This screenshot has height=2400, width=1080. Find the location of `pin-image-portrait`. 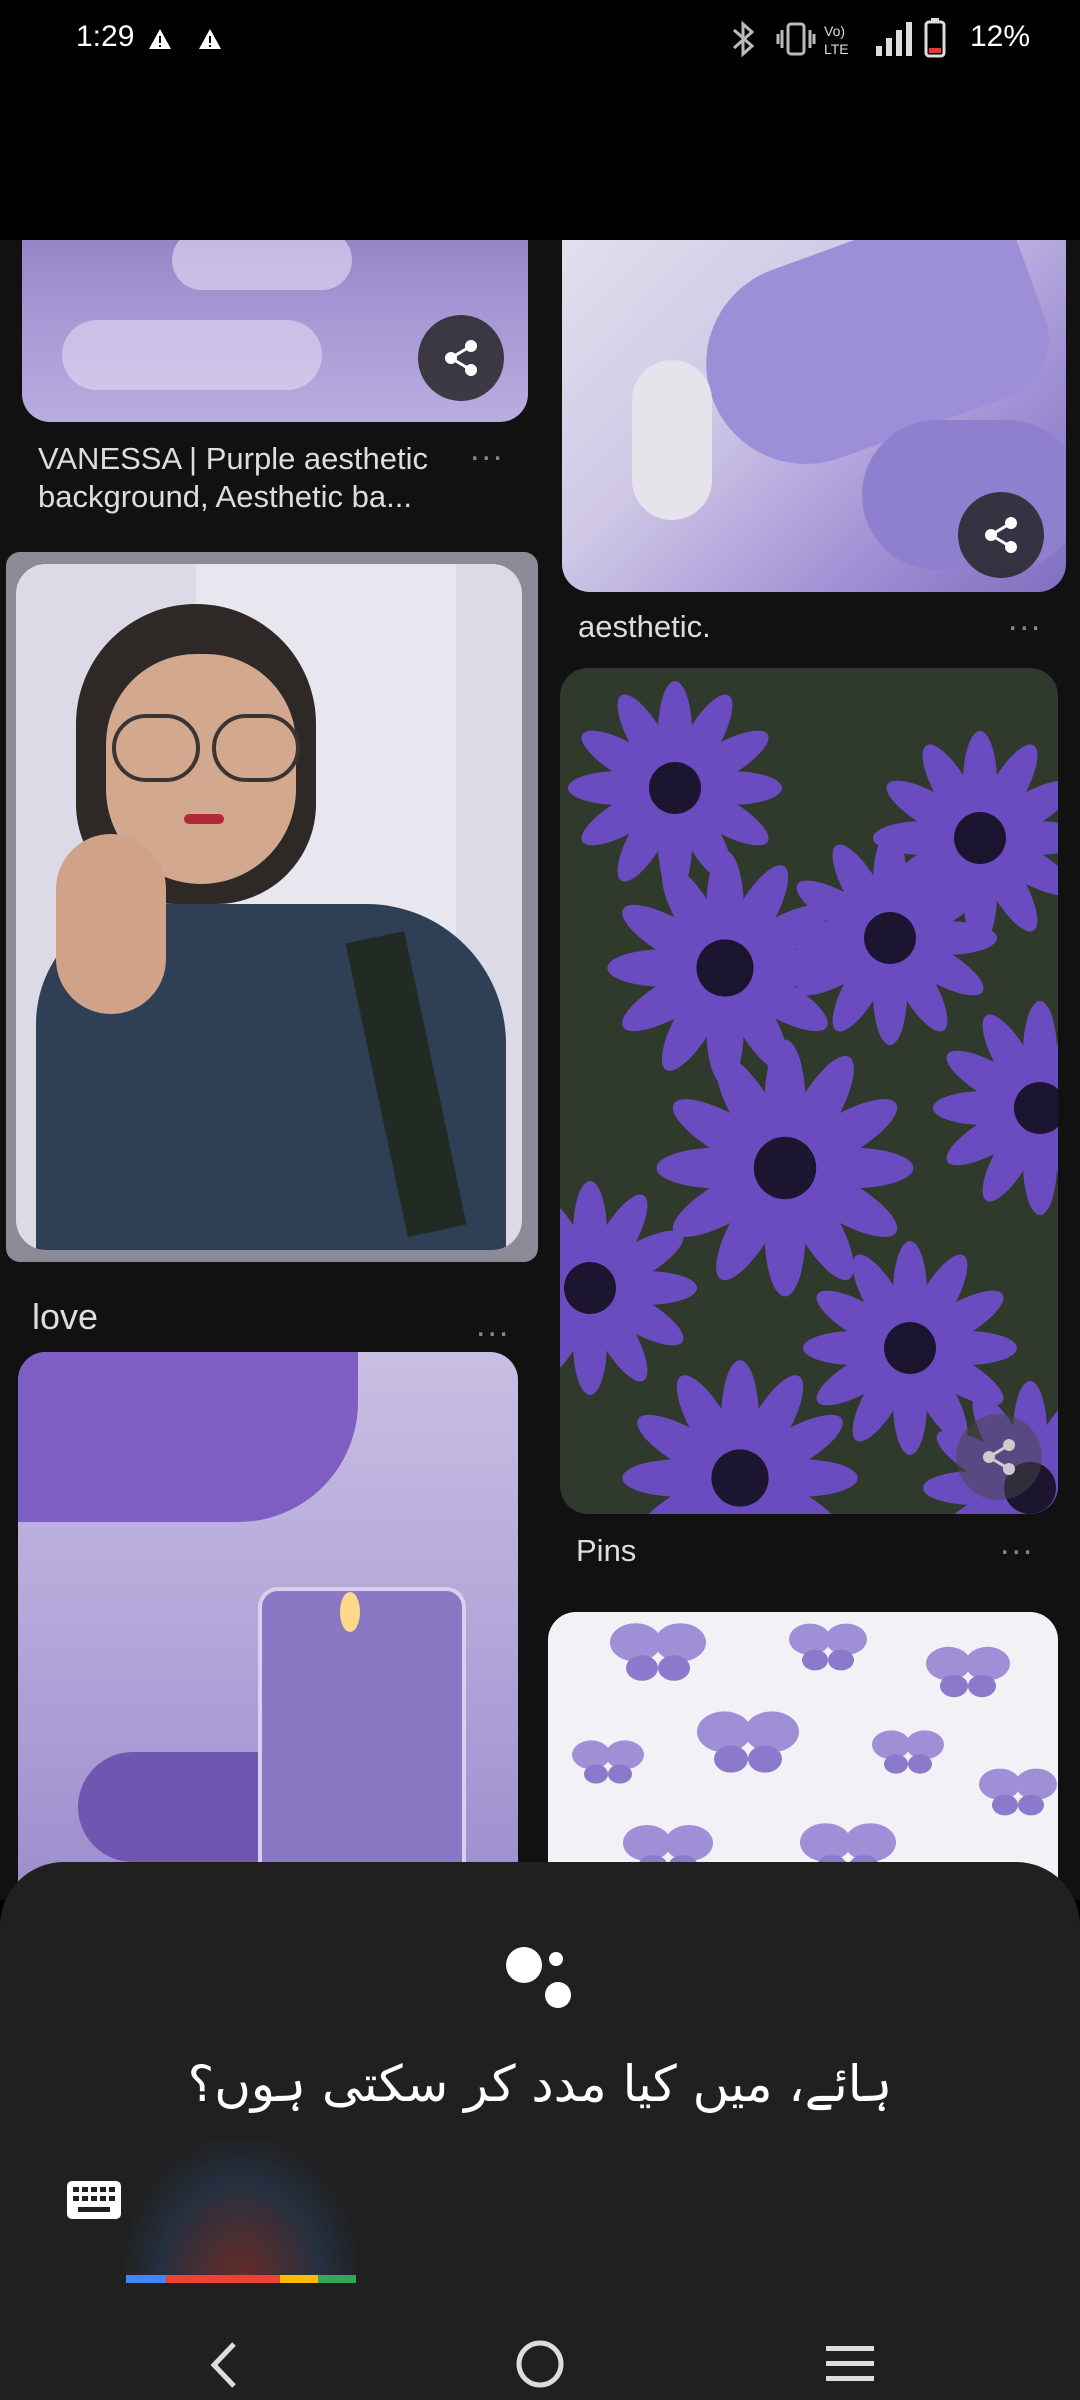

pin-image-portrait is located at coordinates (272, 907).